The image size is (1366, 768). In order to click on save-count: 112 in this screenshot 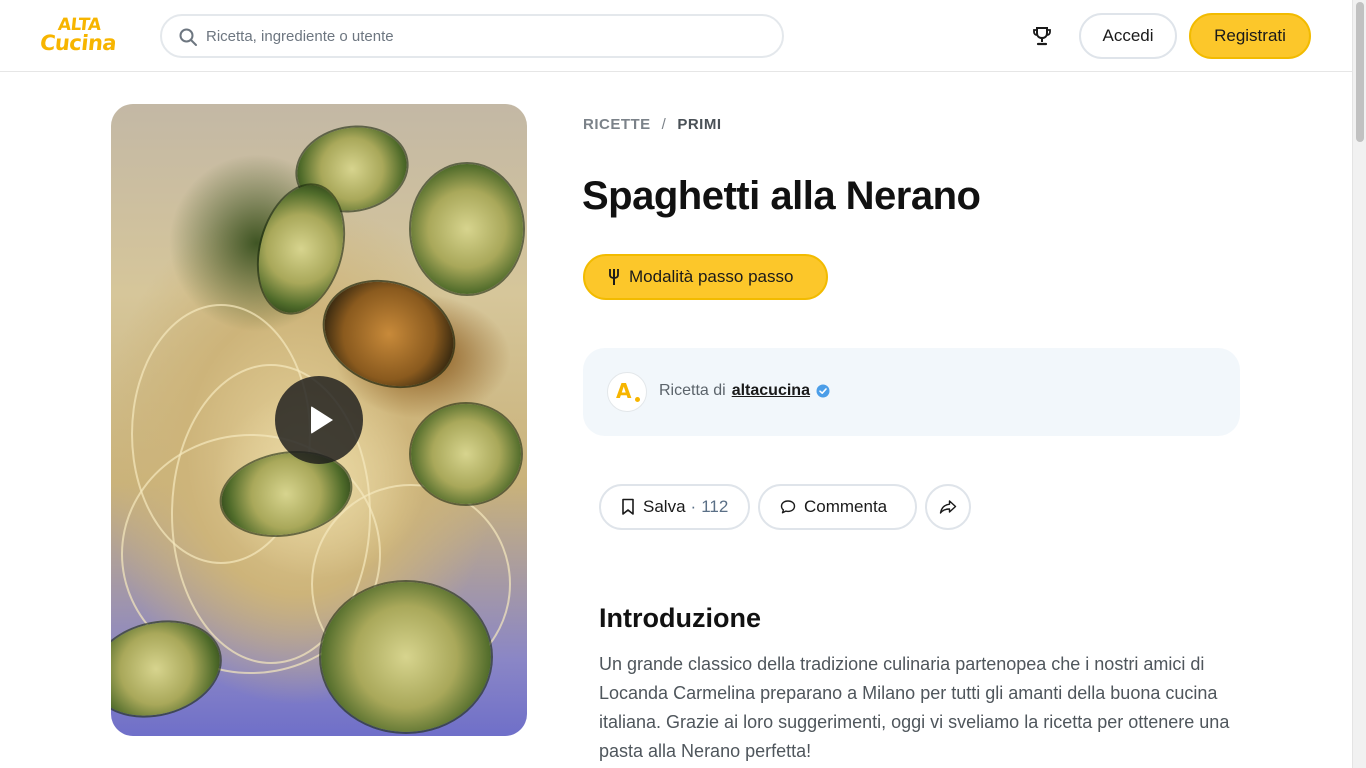, I will do `click(715, 506)`.